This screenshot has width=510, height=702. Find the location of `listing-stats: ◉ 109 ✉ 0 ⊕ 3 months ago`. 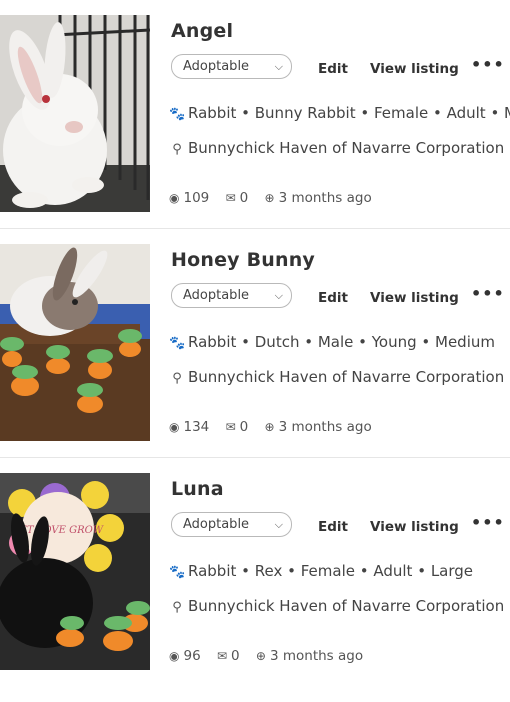

listing-stats: ◉ 109 ✉ 0 ⊕ 3 months ago is located at coordinates (270, 198).